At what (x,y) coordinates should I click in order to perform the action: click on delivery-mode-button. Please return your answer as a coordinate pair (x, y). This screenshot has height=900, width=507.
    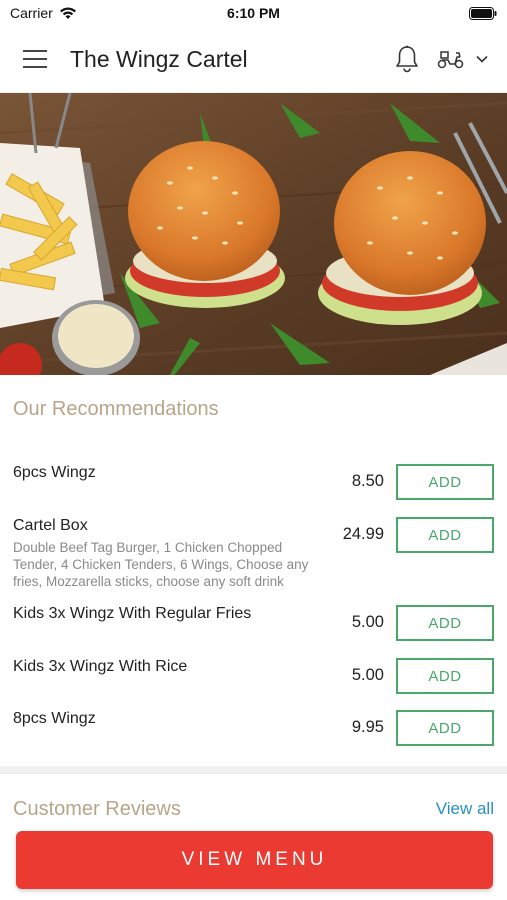
    Looking at the image, I should click on (451, 59).